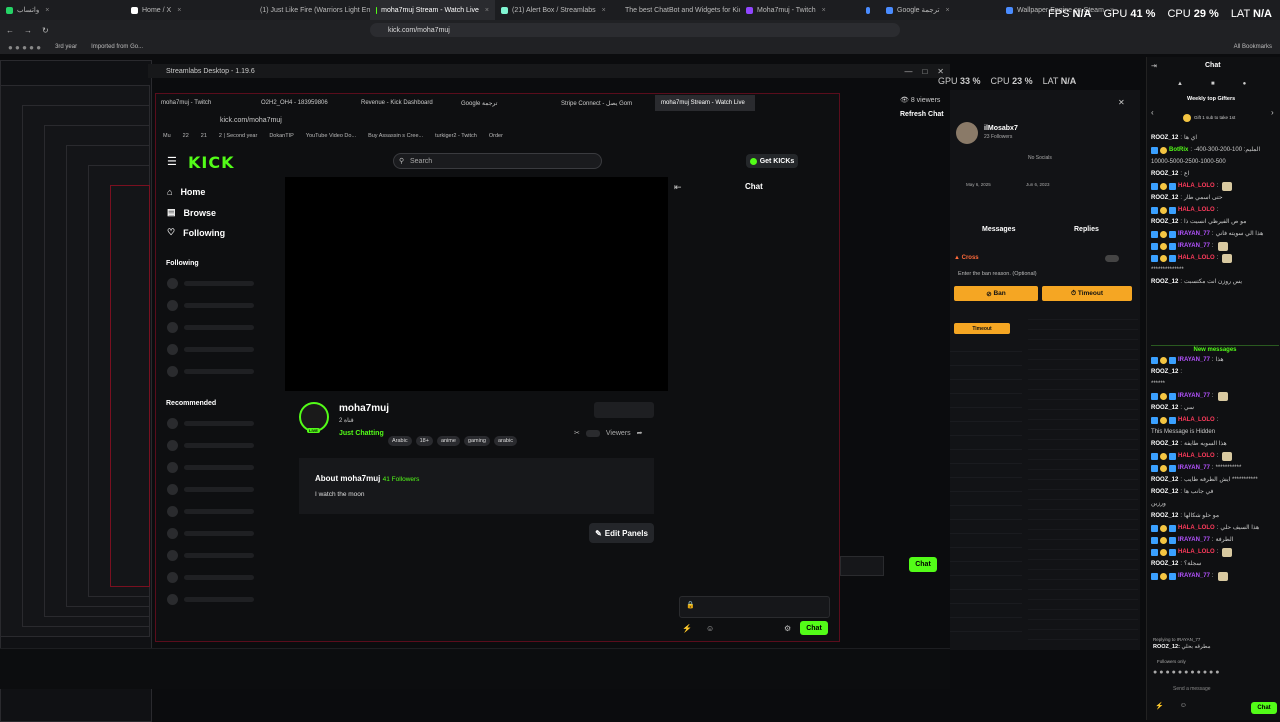  What do you see at coordinates (982, 328) in the screenshot?
I see `mirror-timeout-button: Timeout` at bounding box center [982, 328].